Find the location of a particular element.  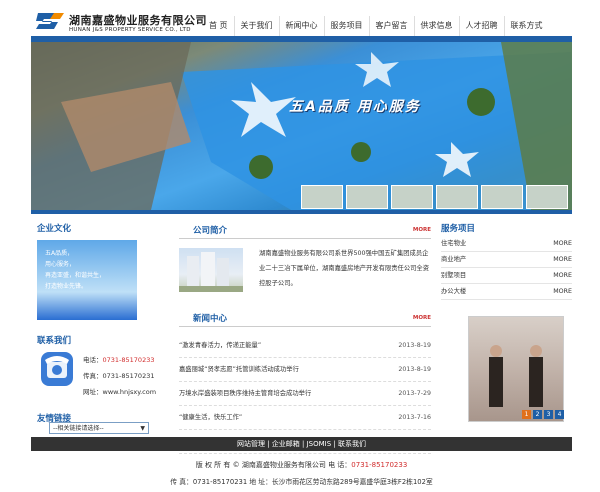

service-item-label: 别墅项目 is located at coordinates (453, 275).